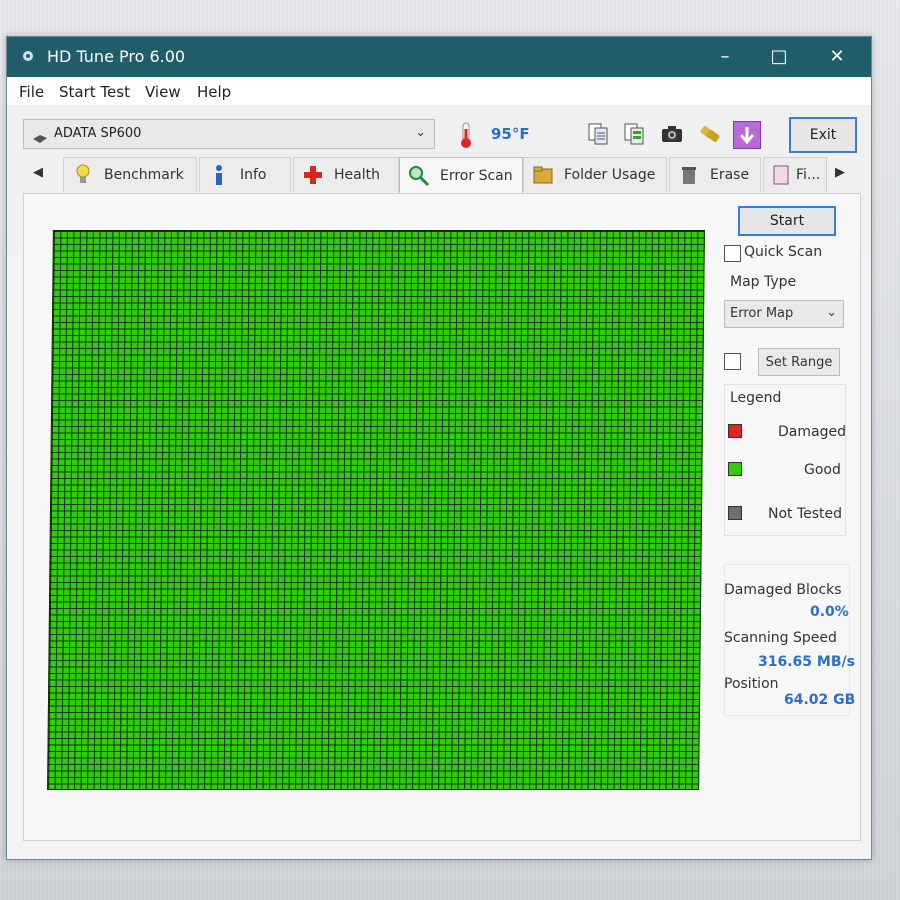 Image resolution: width=900 pixels, height=900 pixels. What do you see at coordinates (163, 92) in the screenshot?
I see `menu-view: View` at bounding box center [163, 92].